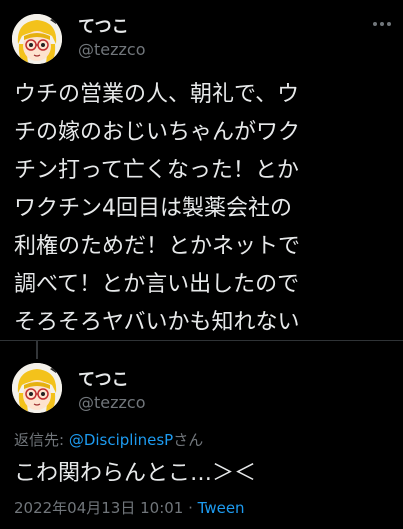  What do you see at coordinates (37, 350) in the screenshot?
I see `thread-connector-line` at bounding box center [37, 350].